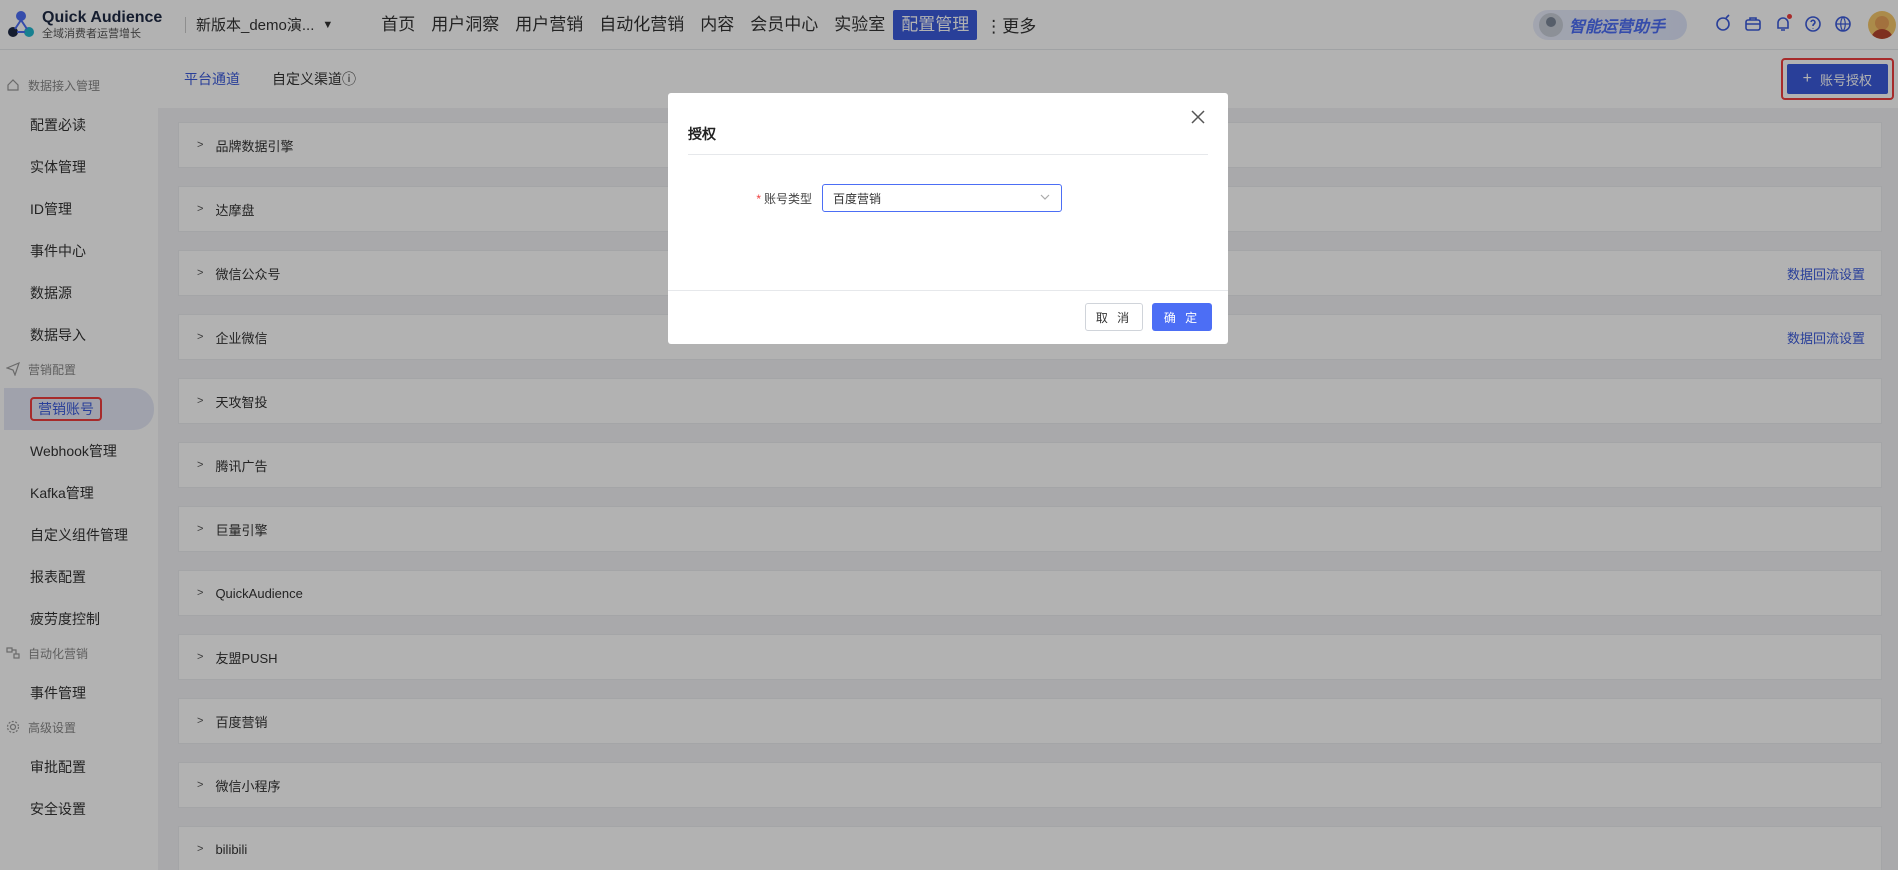 The width and height of the screenshot is (1898, 870). What do you see at coordinates (1045, 197) in the screenshot?
I see `chevron-down-icon` at bounding box center [1045, 197].